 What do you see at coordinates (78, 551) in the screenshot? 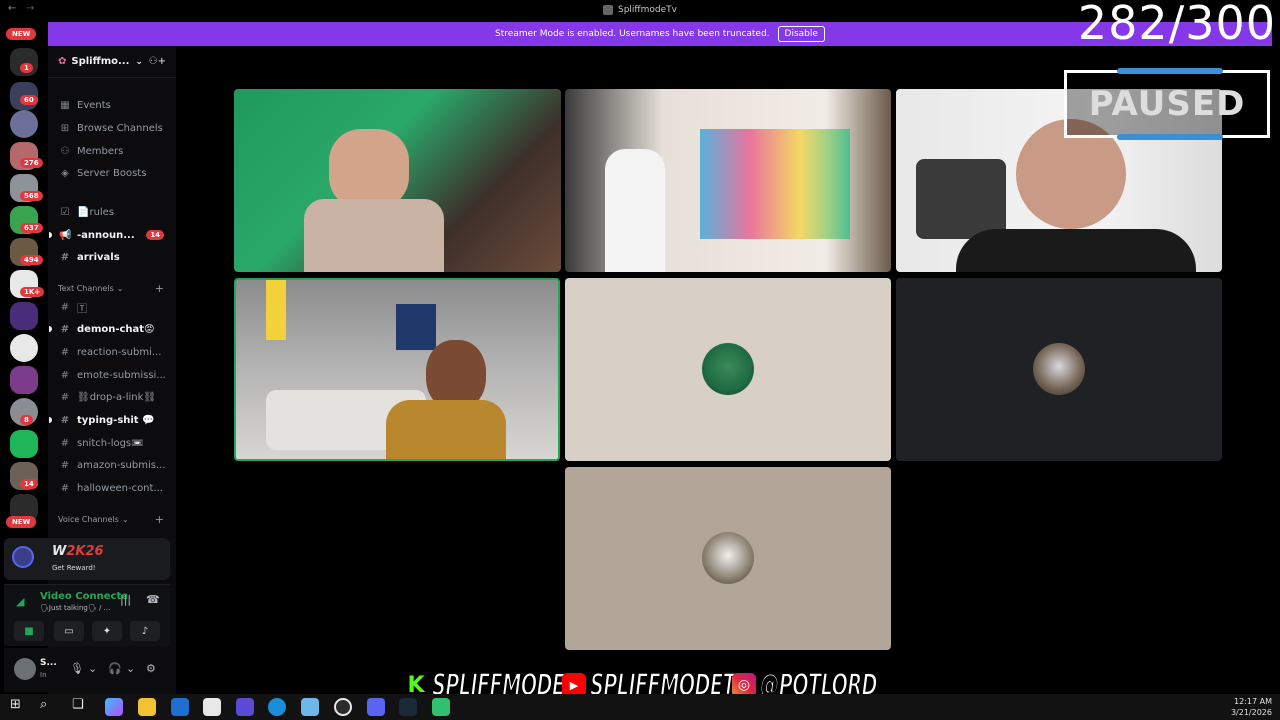
I see `promo-title: W2K26` at bounding box center [78, 551].